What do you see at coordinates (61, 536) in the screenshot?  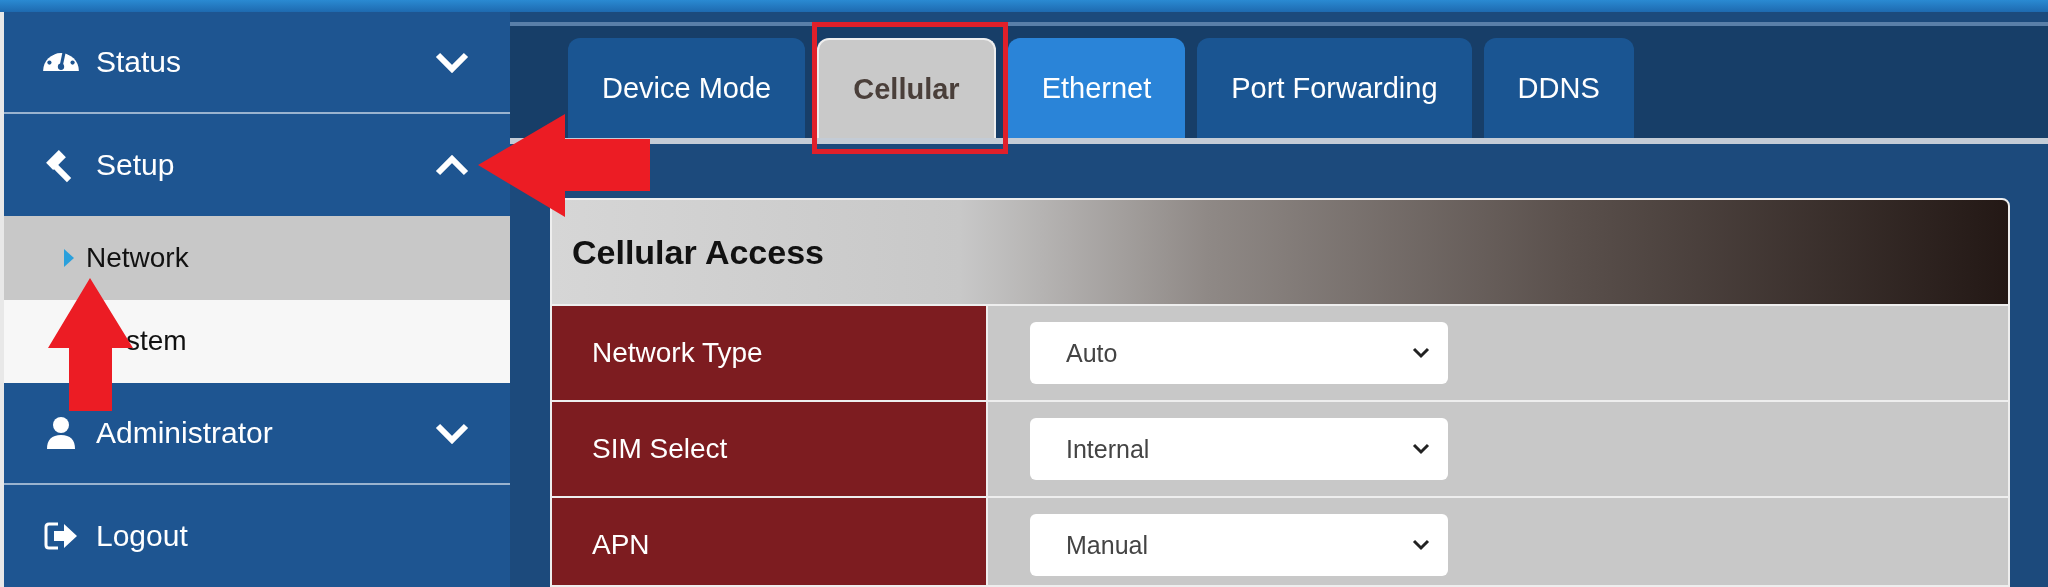 I see `logout-icon` at bounding box center [61, 536].